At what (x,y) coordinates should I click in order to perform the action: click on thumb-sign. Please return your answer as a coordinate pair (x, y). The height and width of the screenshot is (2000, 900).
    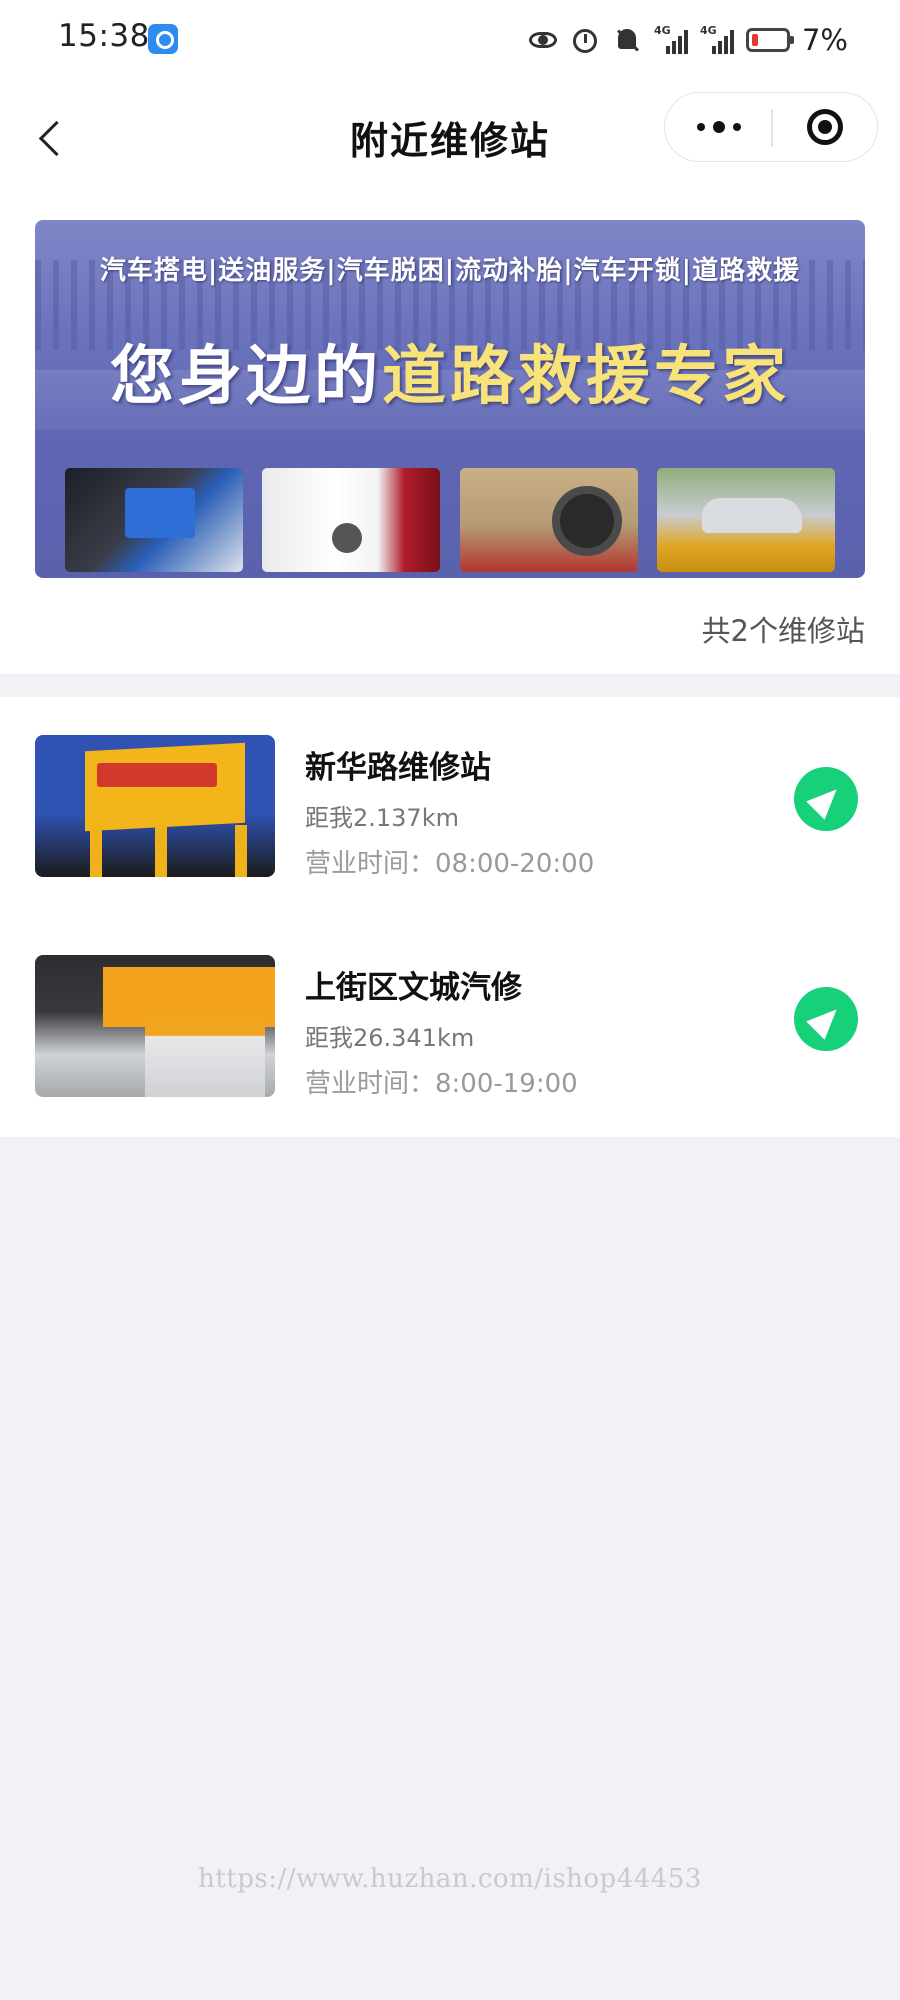
    Looking at the image, I should click on (165, 787).